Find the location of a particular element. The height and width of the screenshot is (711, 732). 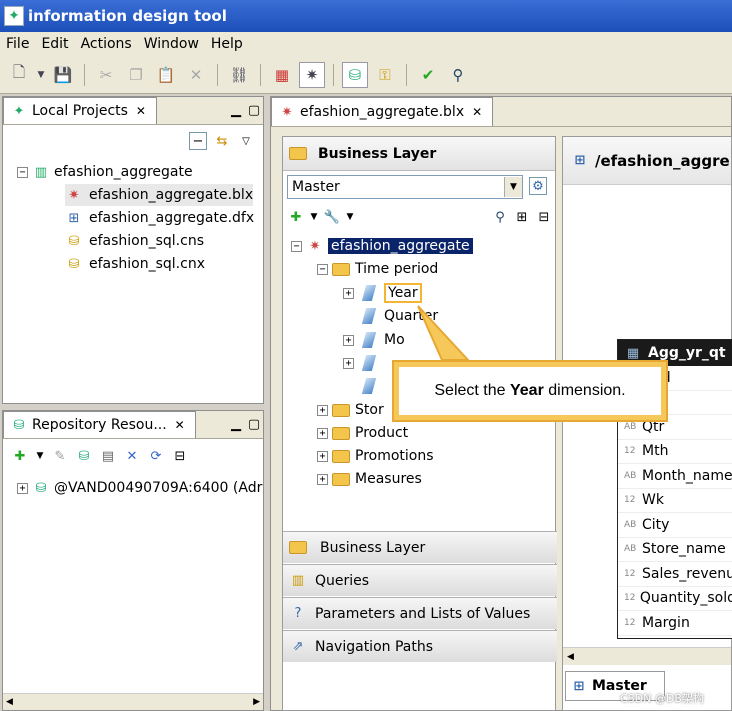

horizontal-scrollbar: ◀ ▶ is located at coordinates (133, 701).